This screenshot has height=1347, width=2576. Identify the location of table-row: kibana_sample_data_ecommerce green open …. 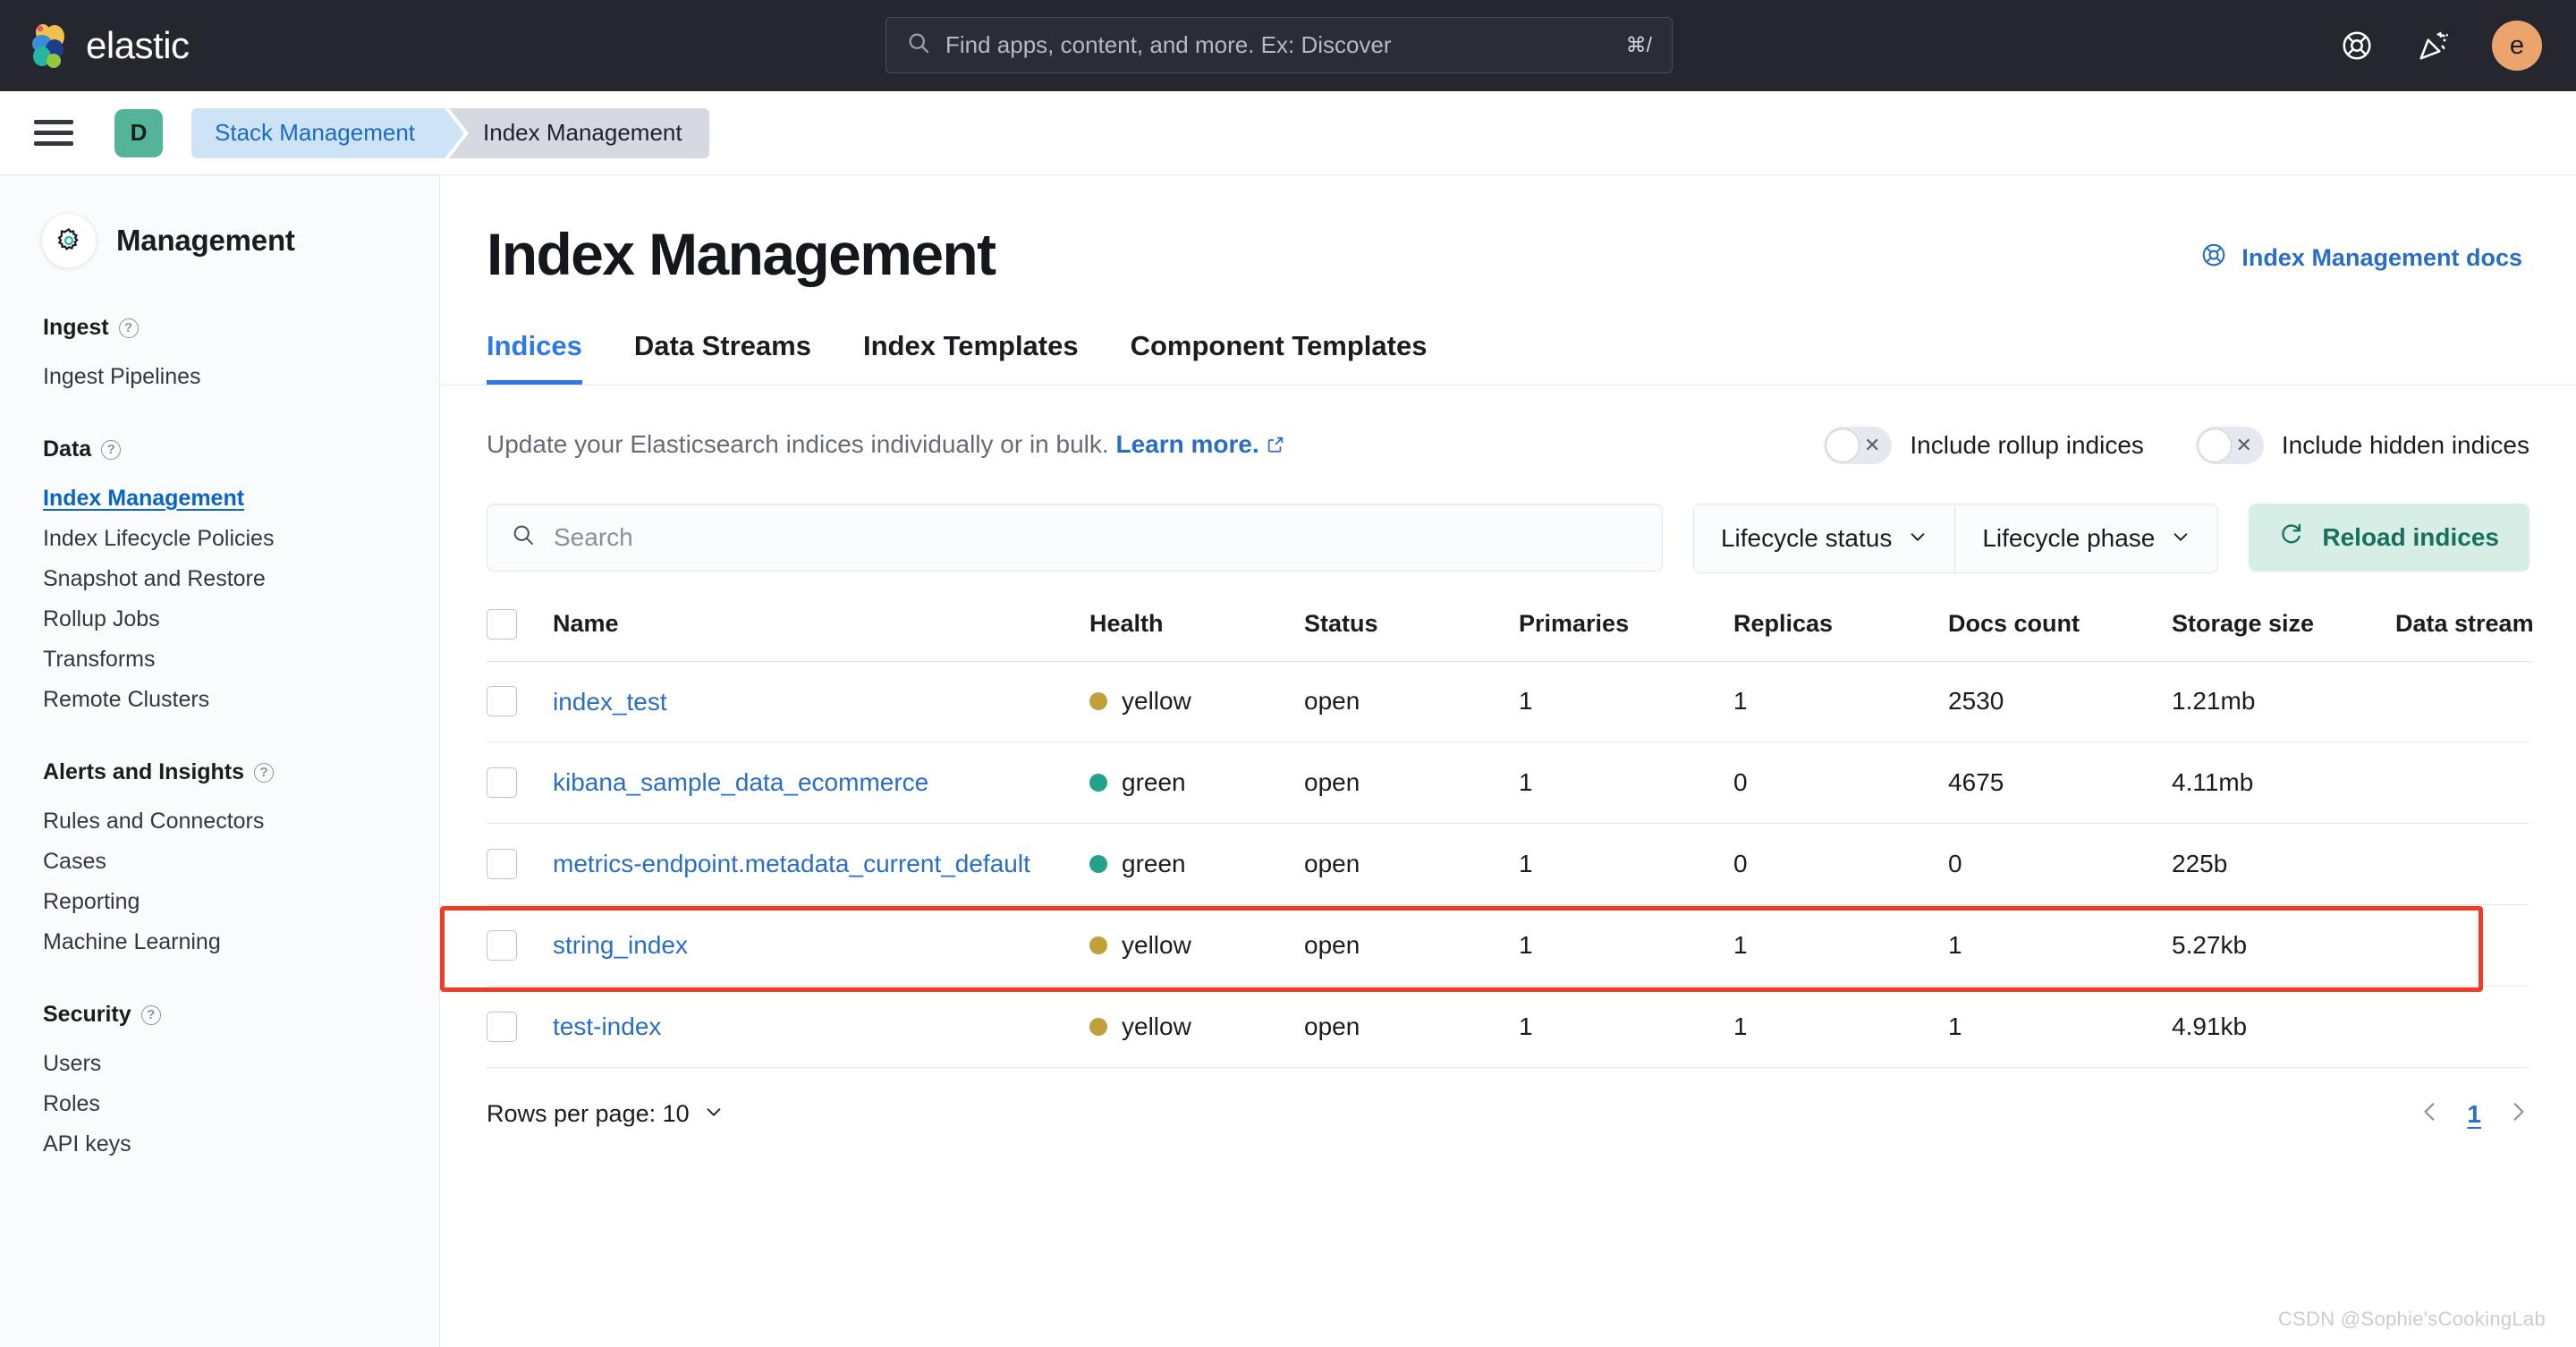
(1508, 783).